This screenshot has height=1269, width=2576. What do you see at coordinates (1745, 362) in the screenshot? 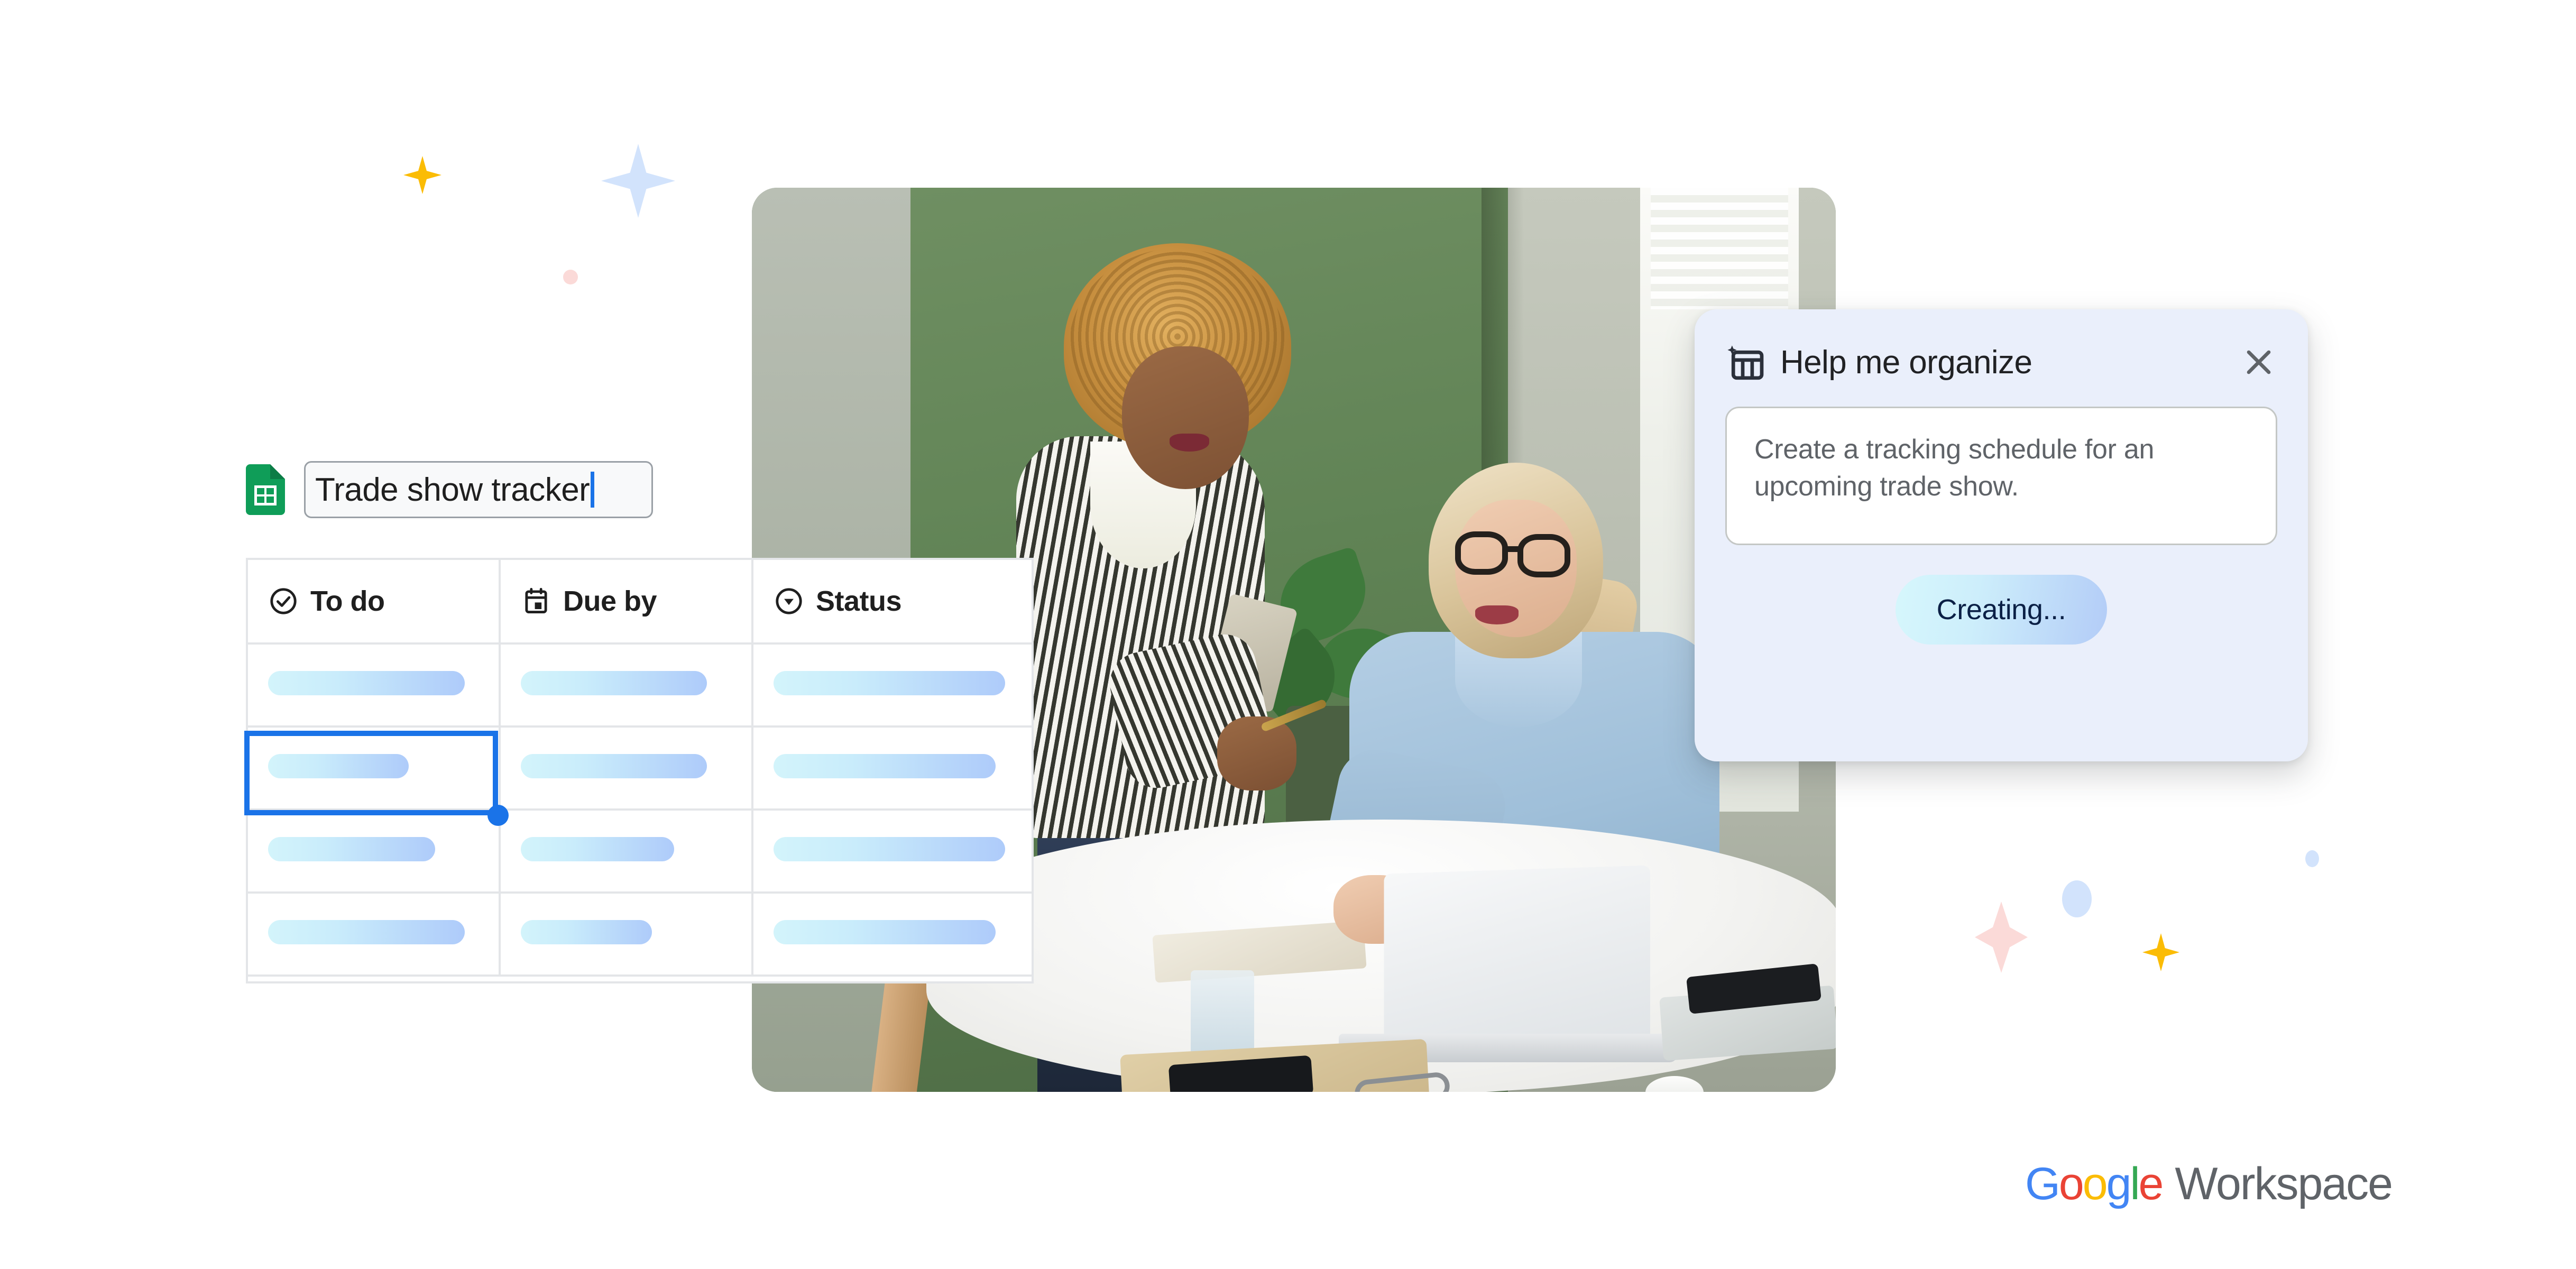
I see `table-sparkle-icon` at bounding box center [1745, 362].